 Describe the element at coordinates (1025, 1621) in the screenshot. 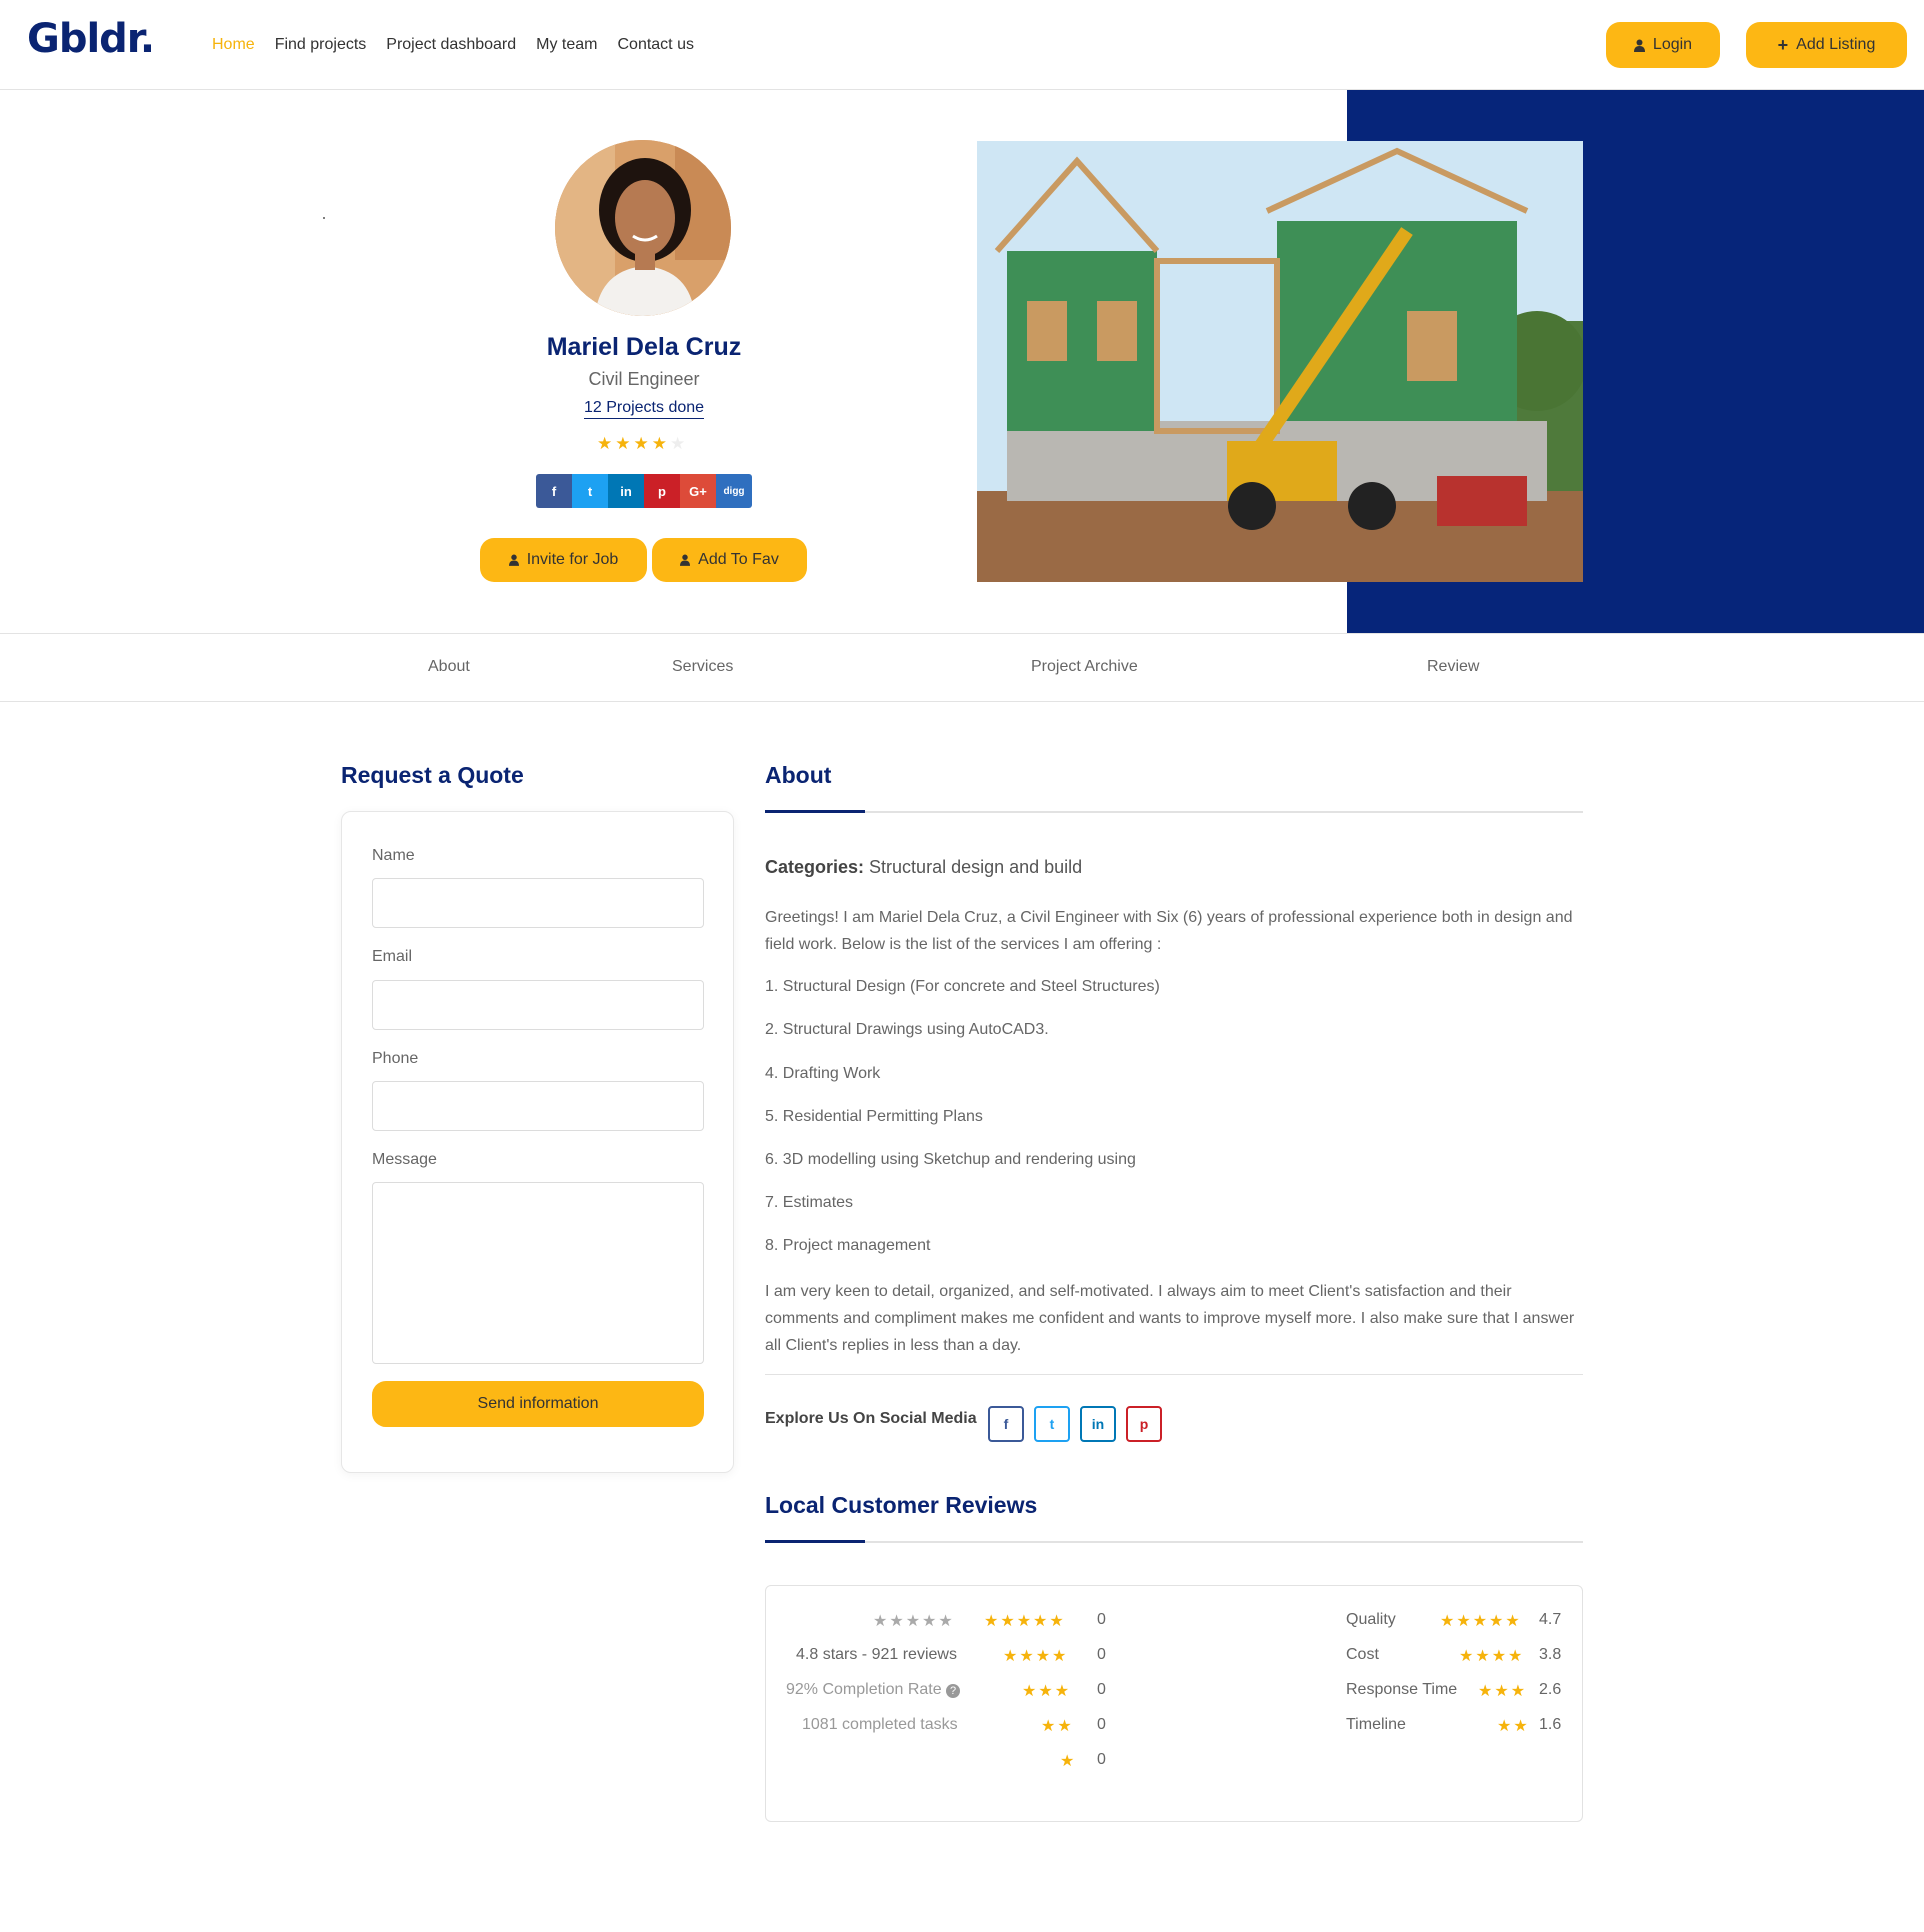

I see `distribution-5-stars: ★★★★★` at that location.